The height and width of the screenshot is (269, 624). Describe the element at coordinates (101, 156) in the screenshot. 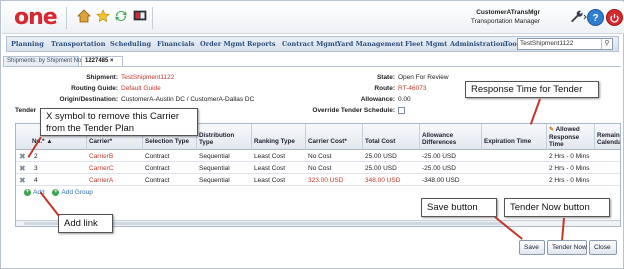

I see `row-carrier: CarrierB` at that location.